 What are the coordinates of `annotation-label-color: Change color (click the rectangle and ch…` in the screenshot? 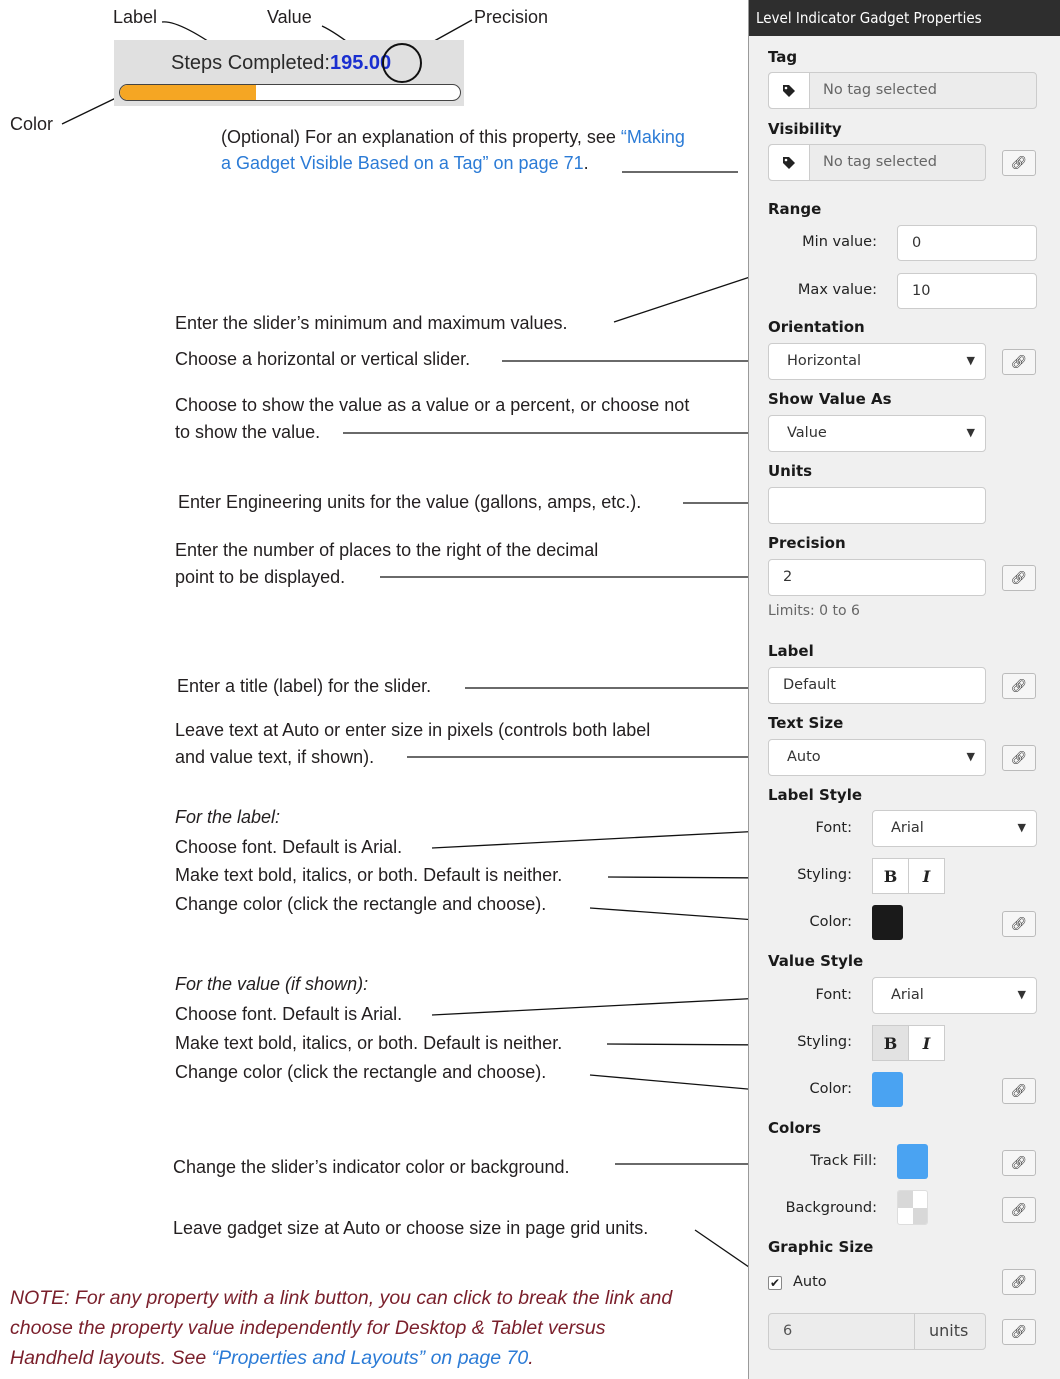 It's located at (361, 904).